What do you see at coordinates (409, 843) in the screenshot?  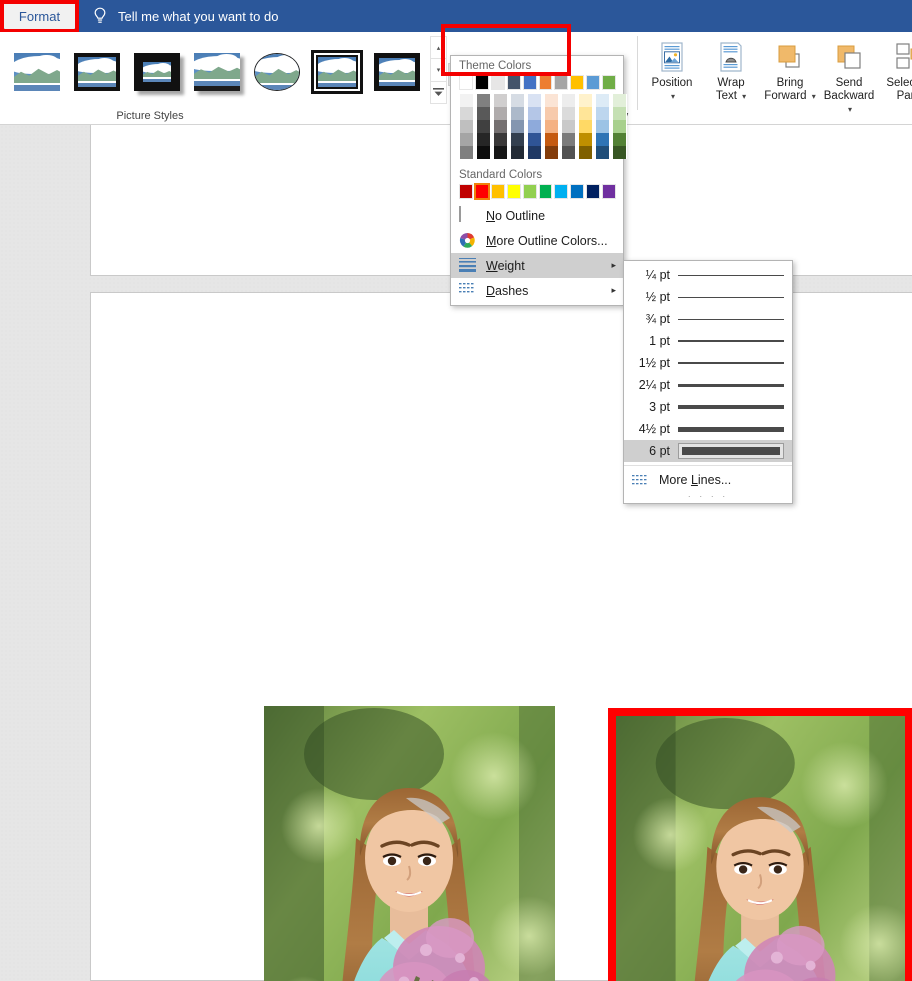 I see `picture-no-border` at bounding box center [409, 843].